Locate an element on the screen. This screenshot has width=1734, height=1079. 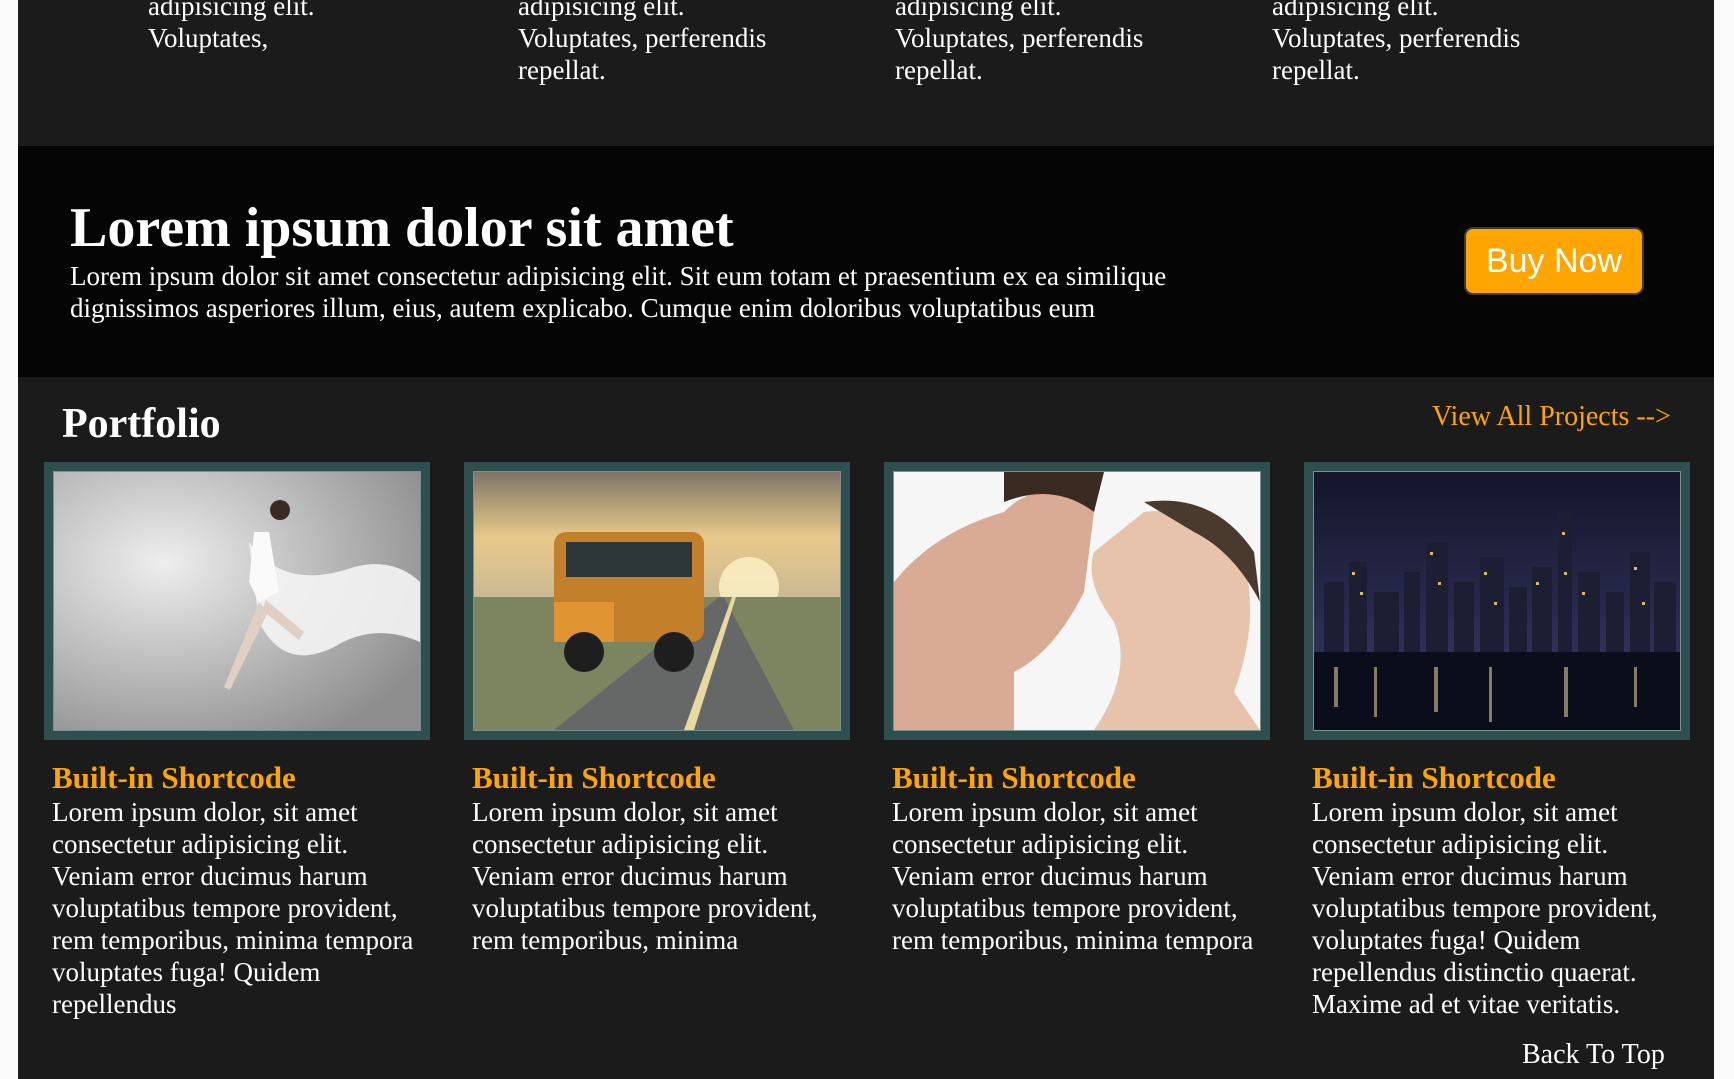
view-all-projects-link: View All Projects --> is located at coordinates (1551, 417).